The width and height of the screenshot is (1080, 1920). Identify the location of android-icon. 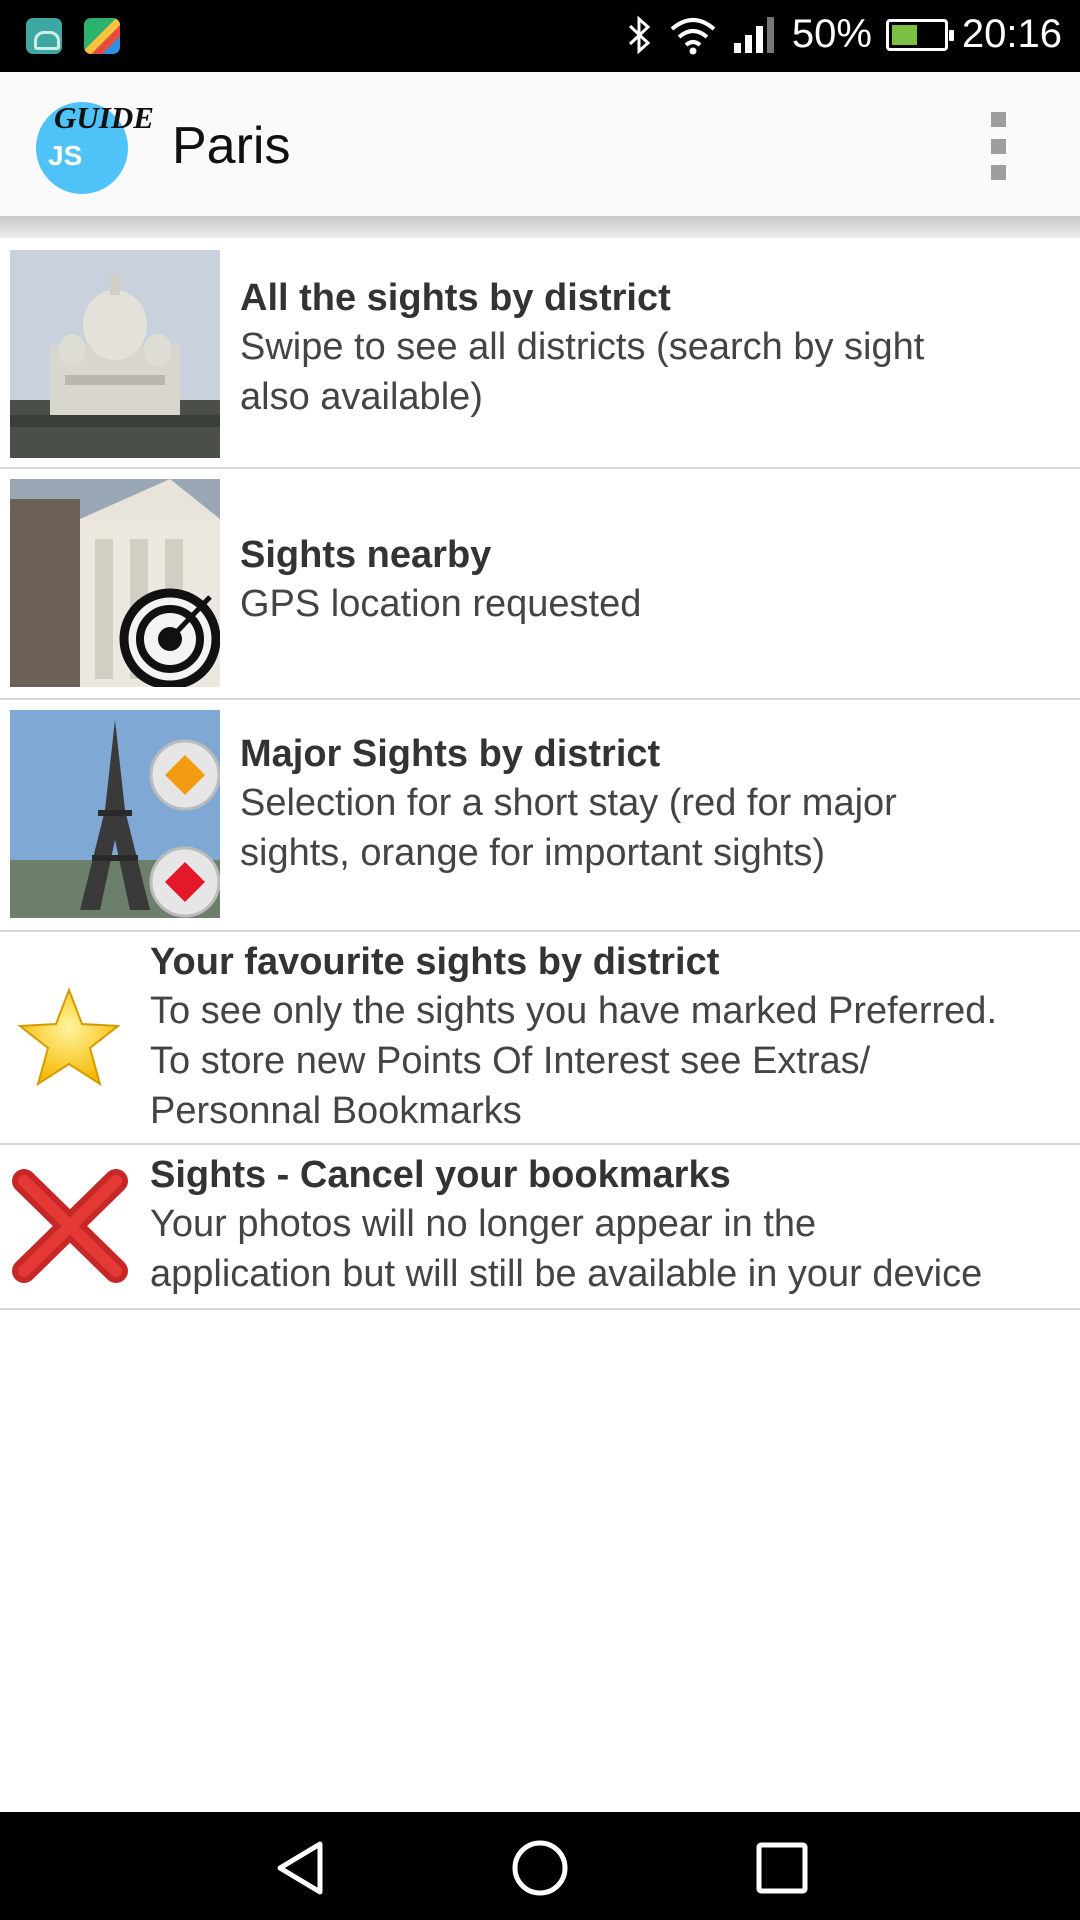
(44, 36).